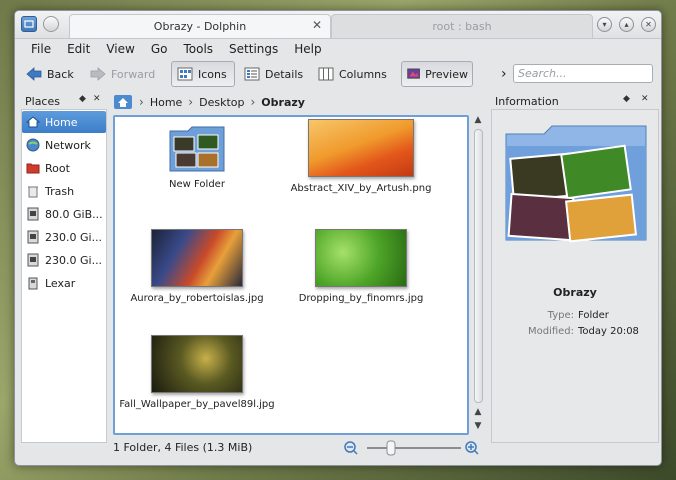 This screenshot has height=480, width=676. I want to click on place-root: Root, so click(64, 168).